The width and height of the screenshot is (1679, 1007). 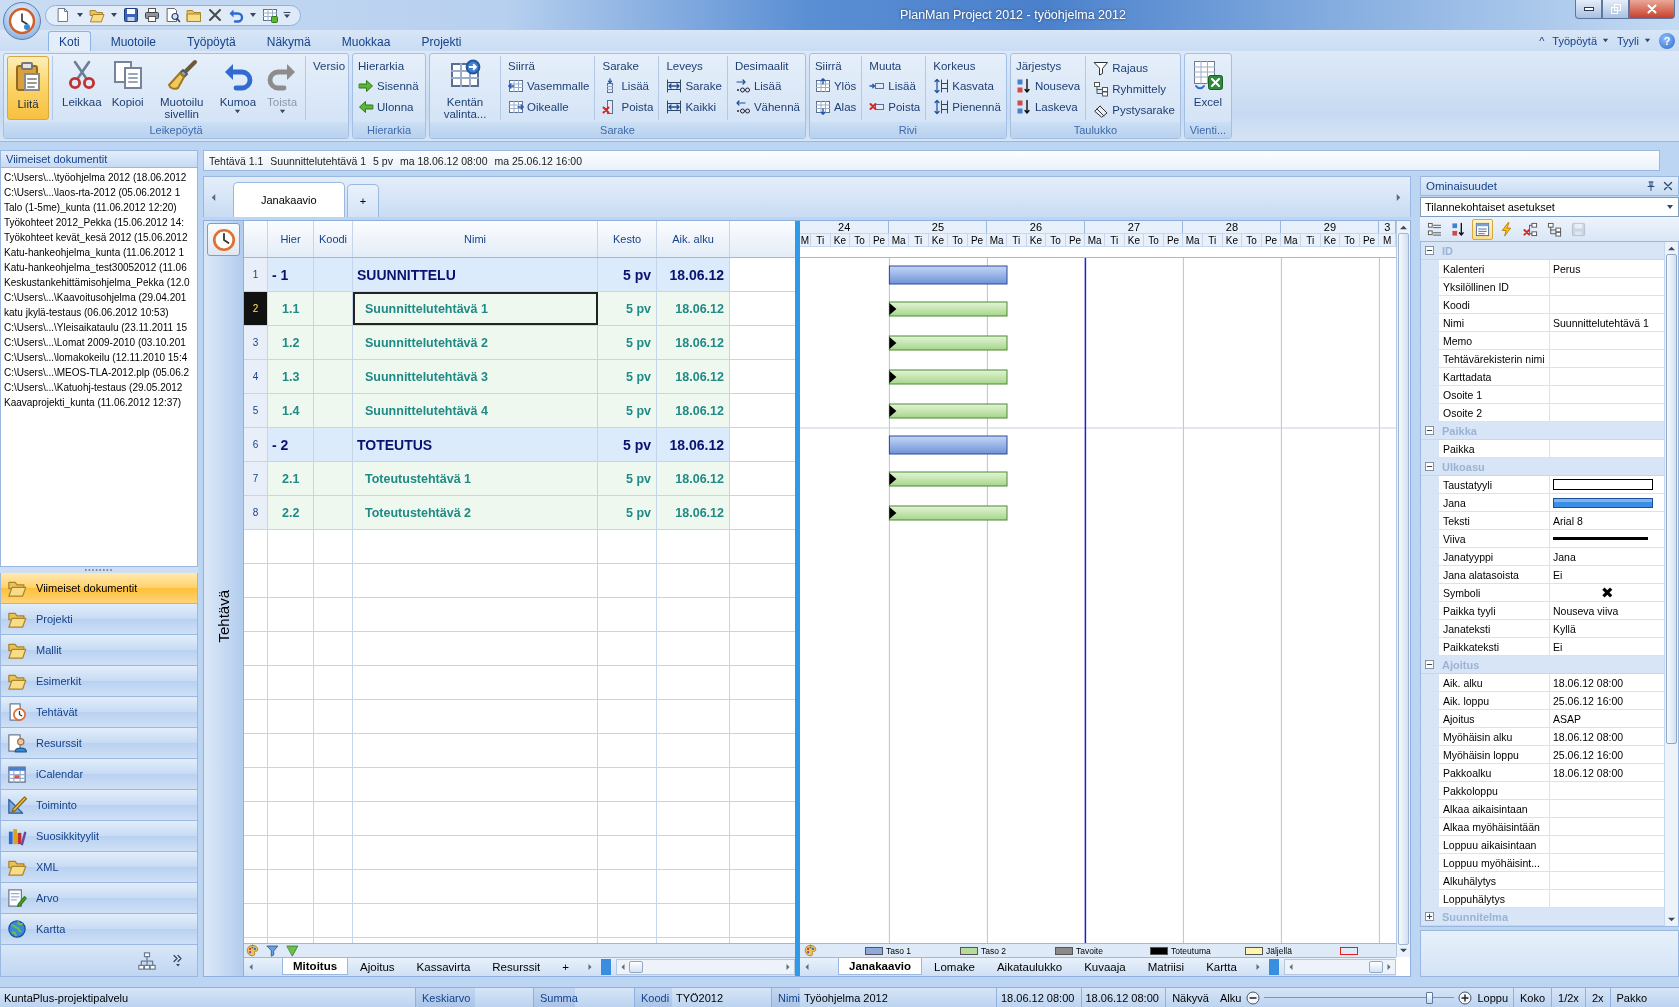 What do you see at coordinates (967, 106) in the screenshot?
I see `ribbon-button: Pienennä` at bounding box center [967, 106].